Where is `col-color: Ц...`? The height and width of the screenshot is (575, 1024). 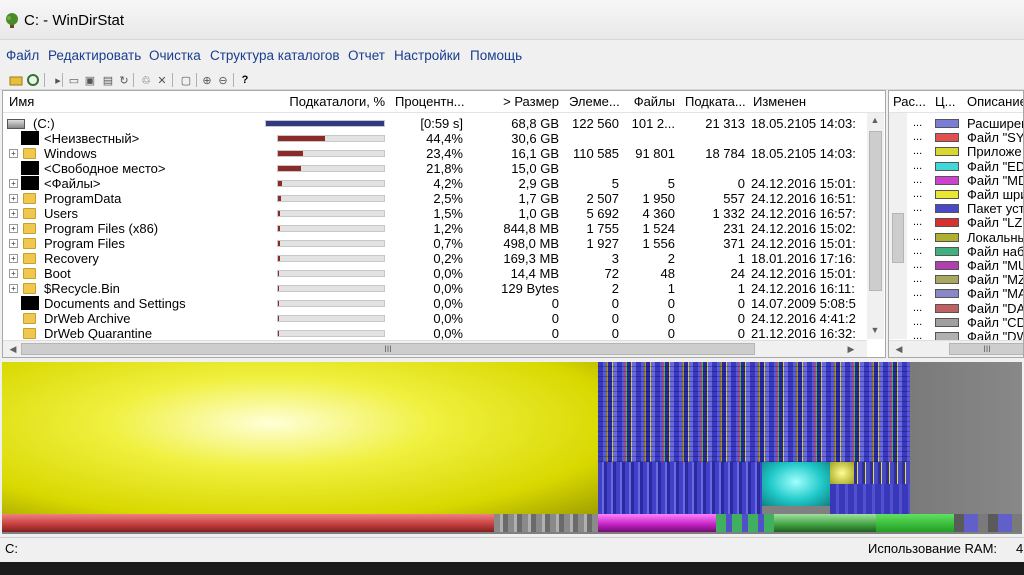
col-color: Ц... is located at coordinates (947, 102).